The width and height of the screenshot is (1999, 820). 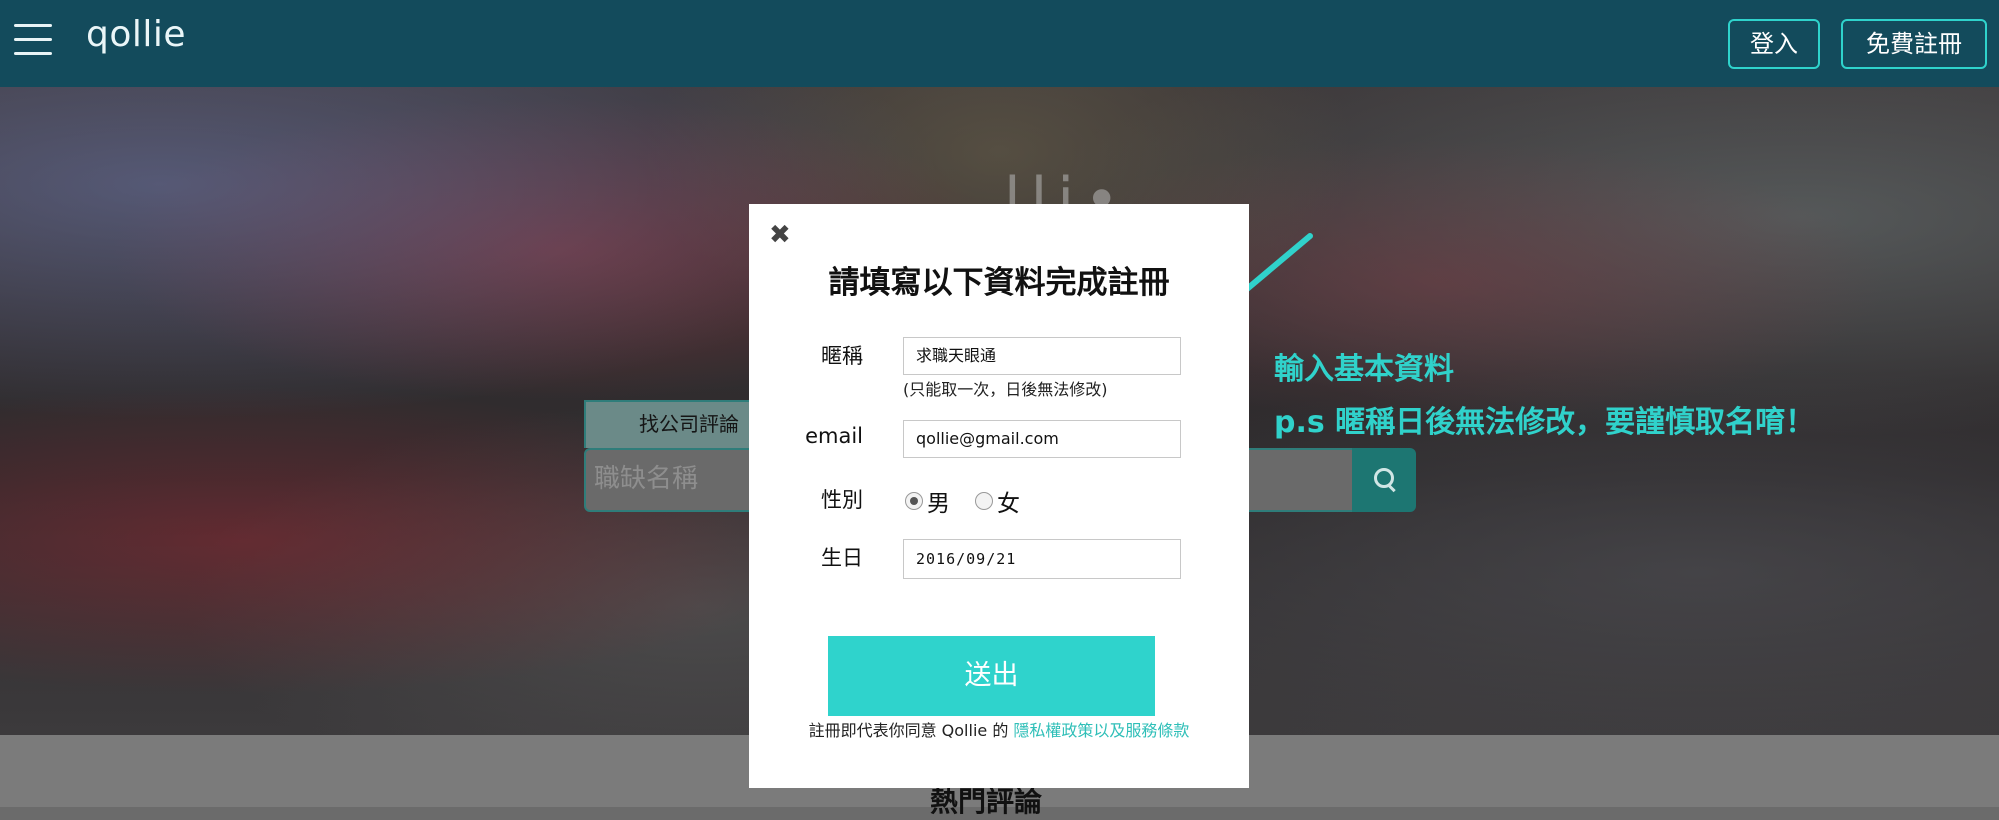 What do you see at coordinates (1042, 356) in the screenshot?
I see `nickname-field: 求職天眼通` at bounding box center [1042, 356].